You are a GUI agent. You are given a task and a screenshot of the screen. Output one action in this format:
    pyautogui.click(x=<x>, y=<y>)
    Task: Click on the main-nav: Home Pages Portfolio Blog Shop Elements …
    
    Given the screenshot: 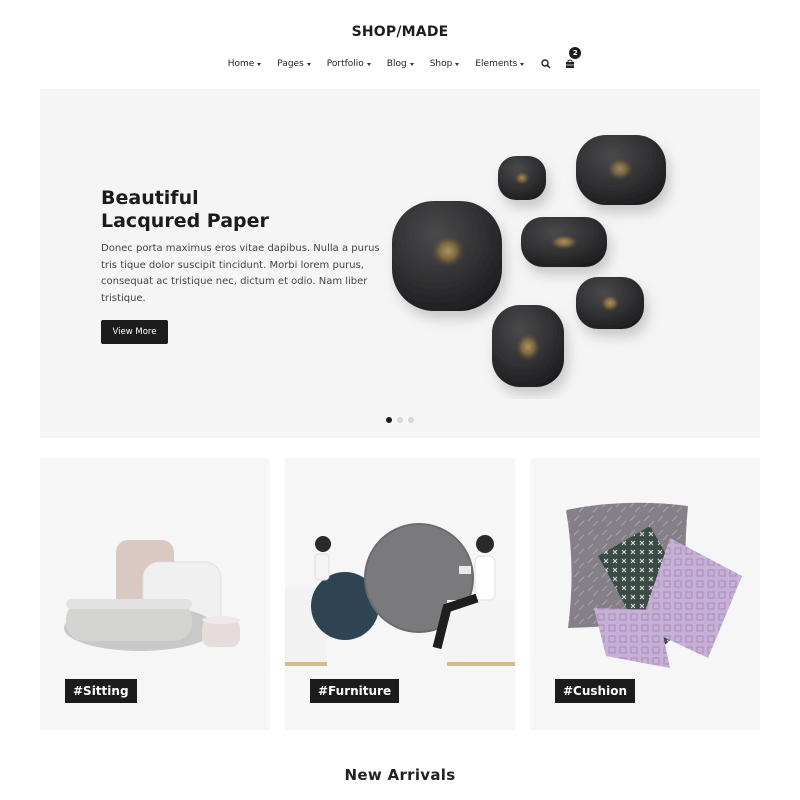 What is the action you would take?
    pyautogui.click(x=400, y=59)
    